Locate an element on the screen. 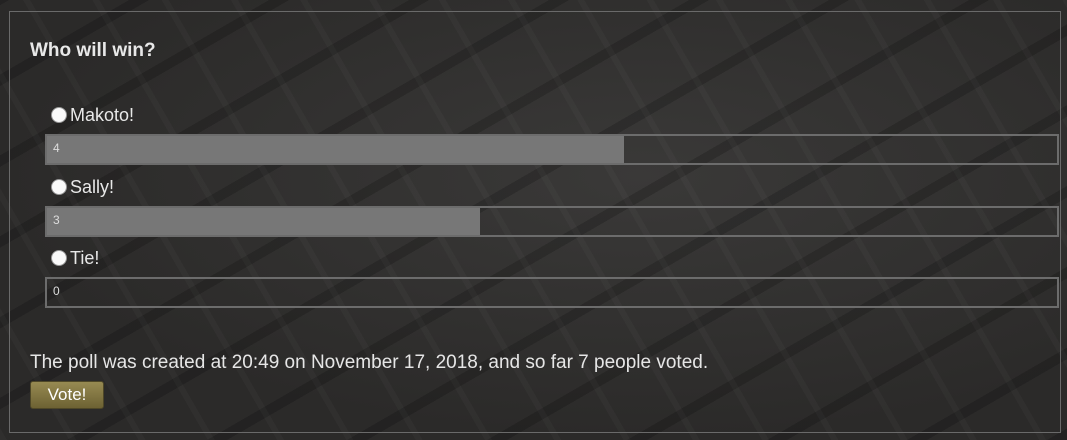 The height and width of the screenshot is (440, 1067). vote-count: 0 is located at coordinates (56, 291).